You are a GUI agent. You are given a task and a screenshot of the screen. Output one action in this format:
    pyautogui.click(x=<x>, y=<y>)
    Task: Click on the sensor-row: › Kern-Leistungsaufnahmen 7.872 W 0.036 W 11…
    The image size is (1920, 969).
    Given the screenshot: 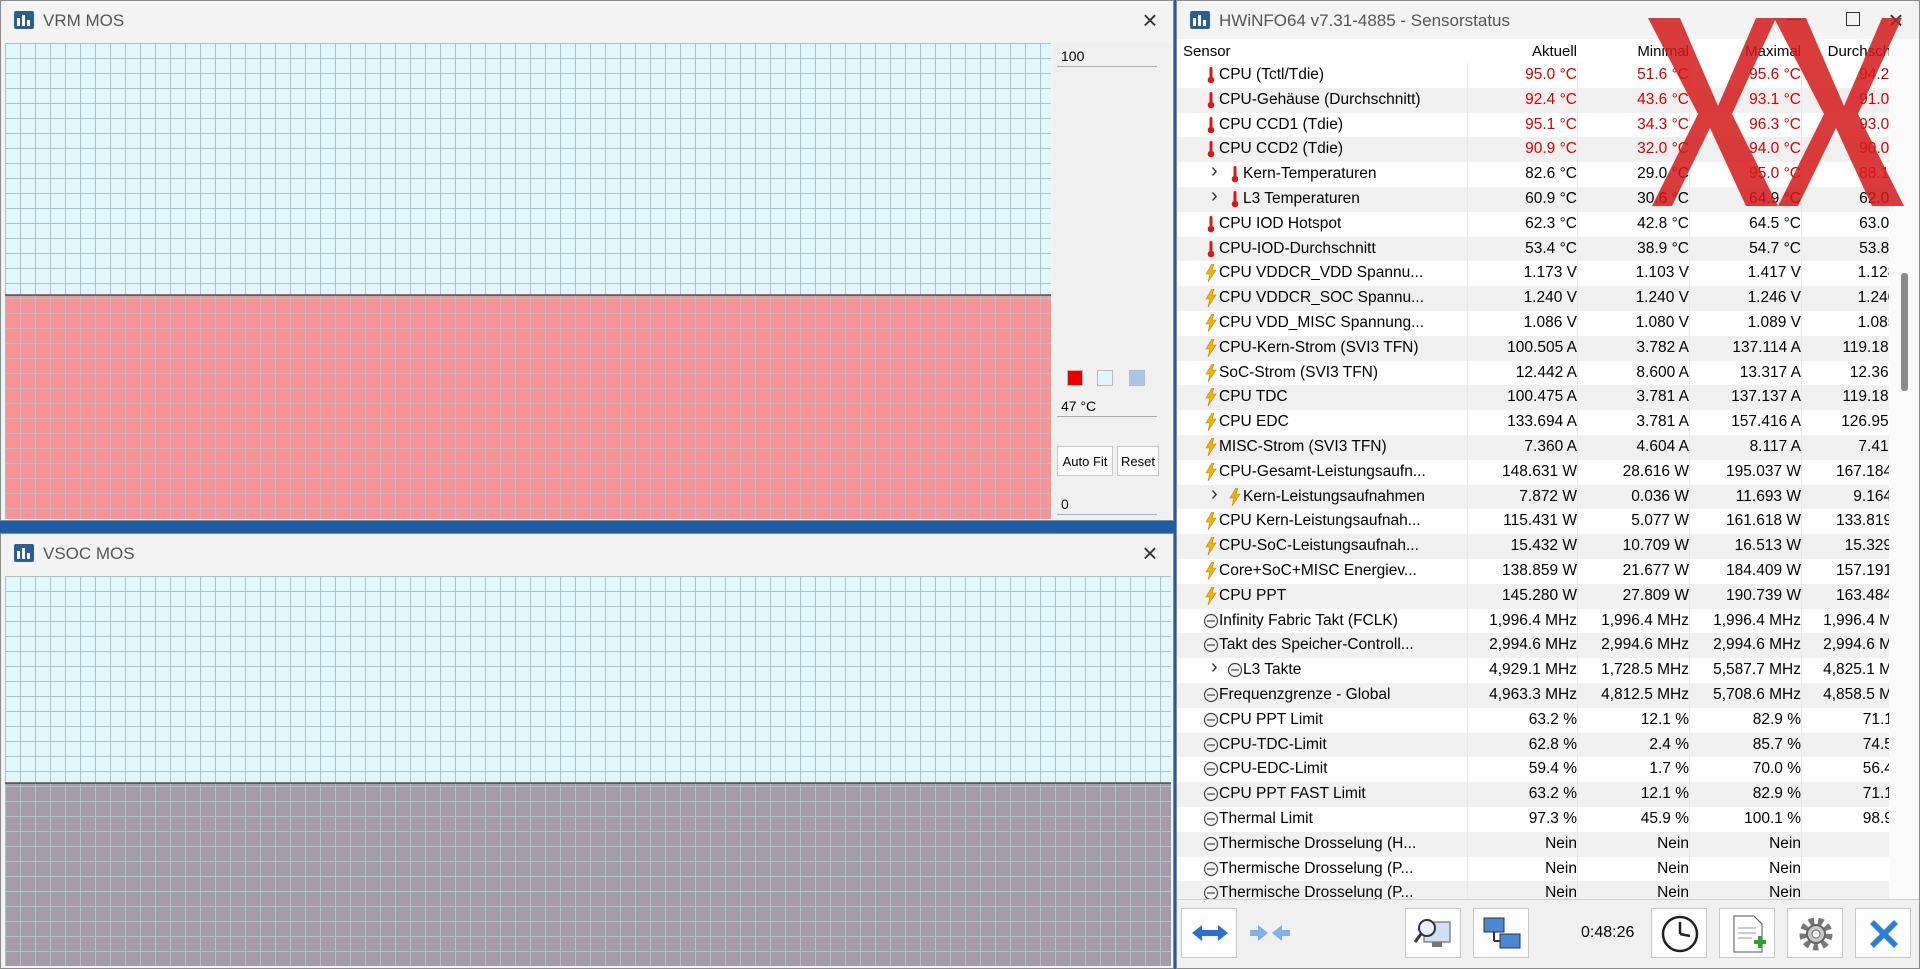 What is the action you would take?
    pyautogui.click(x=1533, y=496)
    